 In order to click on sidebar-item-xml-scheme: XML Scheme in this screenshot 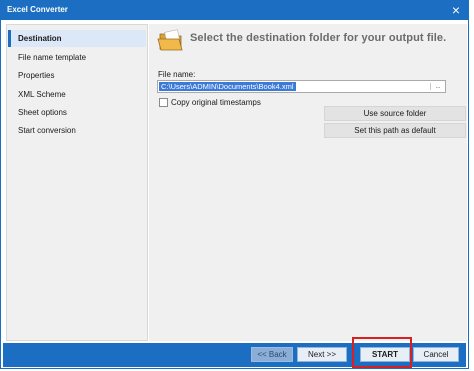, I will do `click(77, 94)`.